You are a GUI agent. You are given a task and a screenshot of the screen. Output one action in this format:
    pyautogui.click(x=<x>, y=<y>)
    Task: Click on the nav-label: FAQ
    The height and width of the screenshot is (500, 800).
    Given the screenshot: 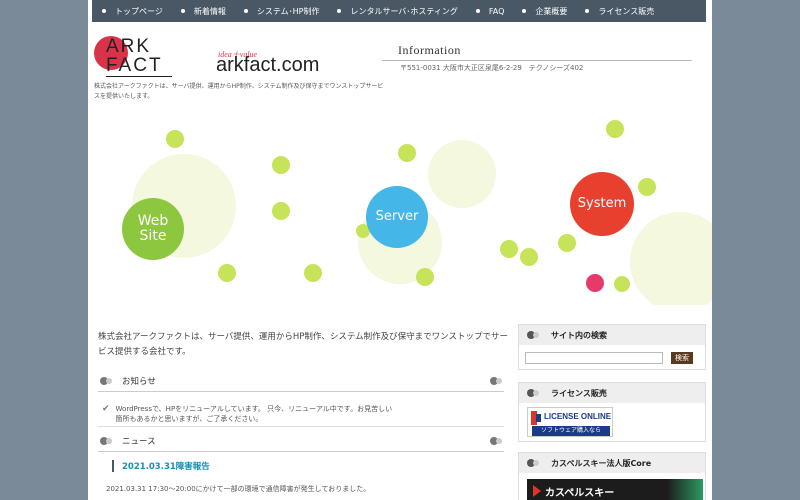 What is the action you would take?
    pyautogui.click(x=496, y=11)
    